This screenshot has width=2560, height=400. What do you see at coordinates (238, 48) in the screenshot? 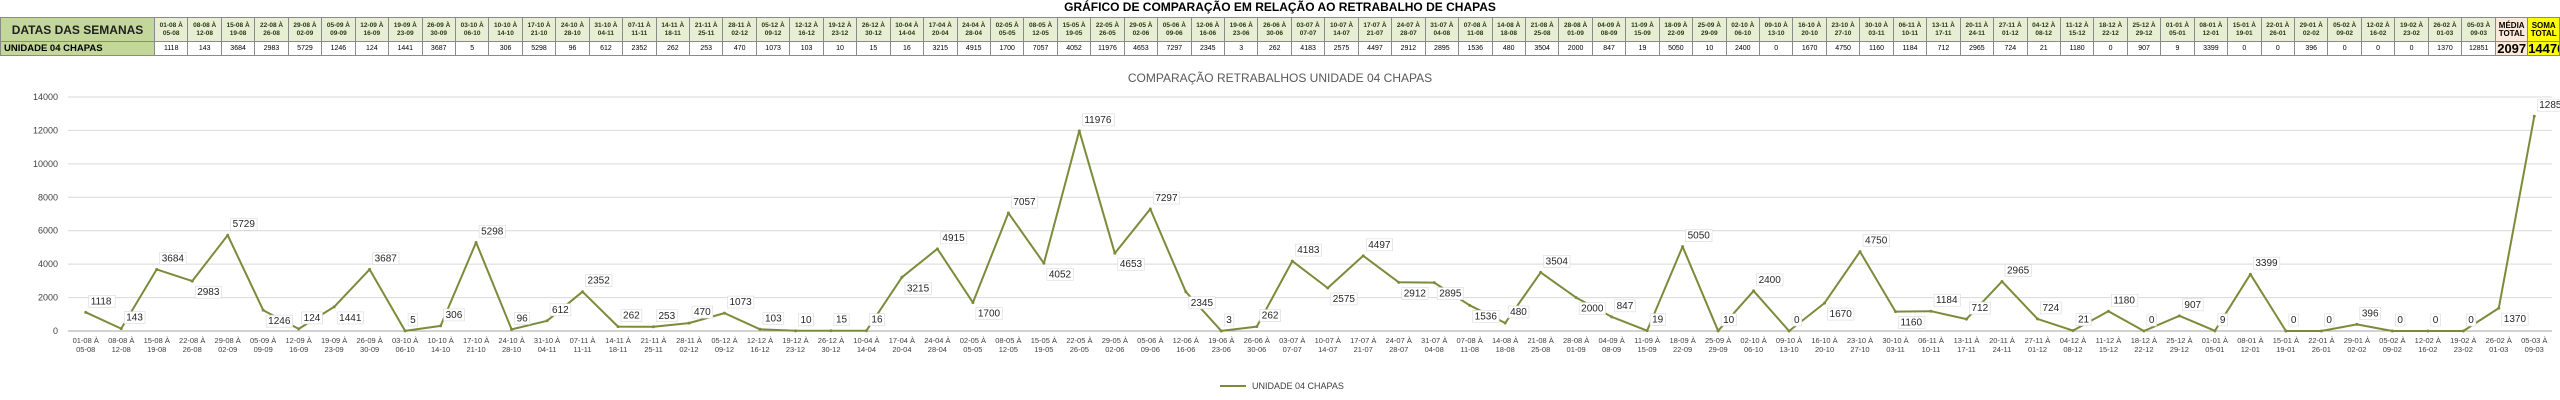
I see `value-cell: 3684` at bounding box center [238, 48].